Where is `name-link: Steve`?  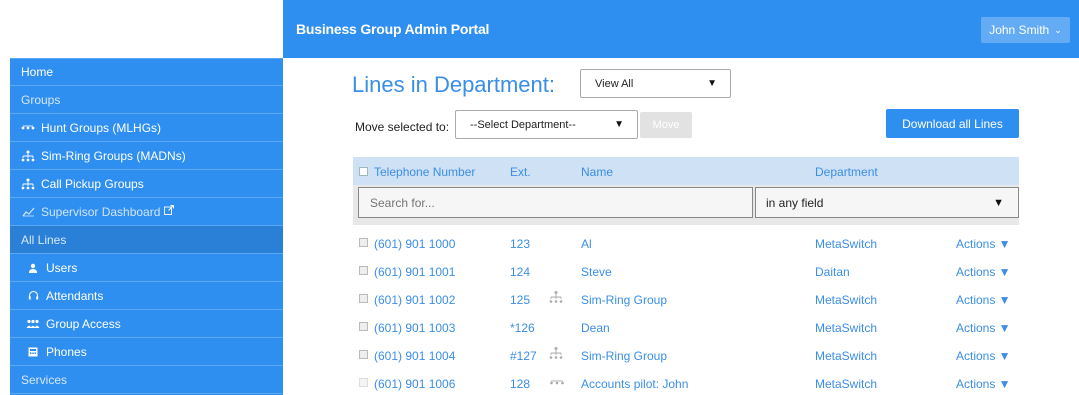
name-link: Steve is located at coordinates (596, 272).